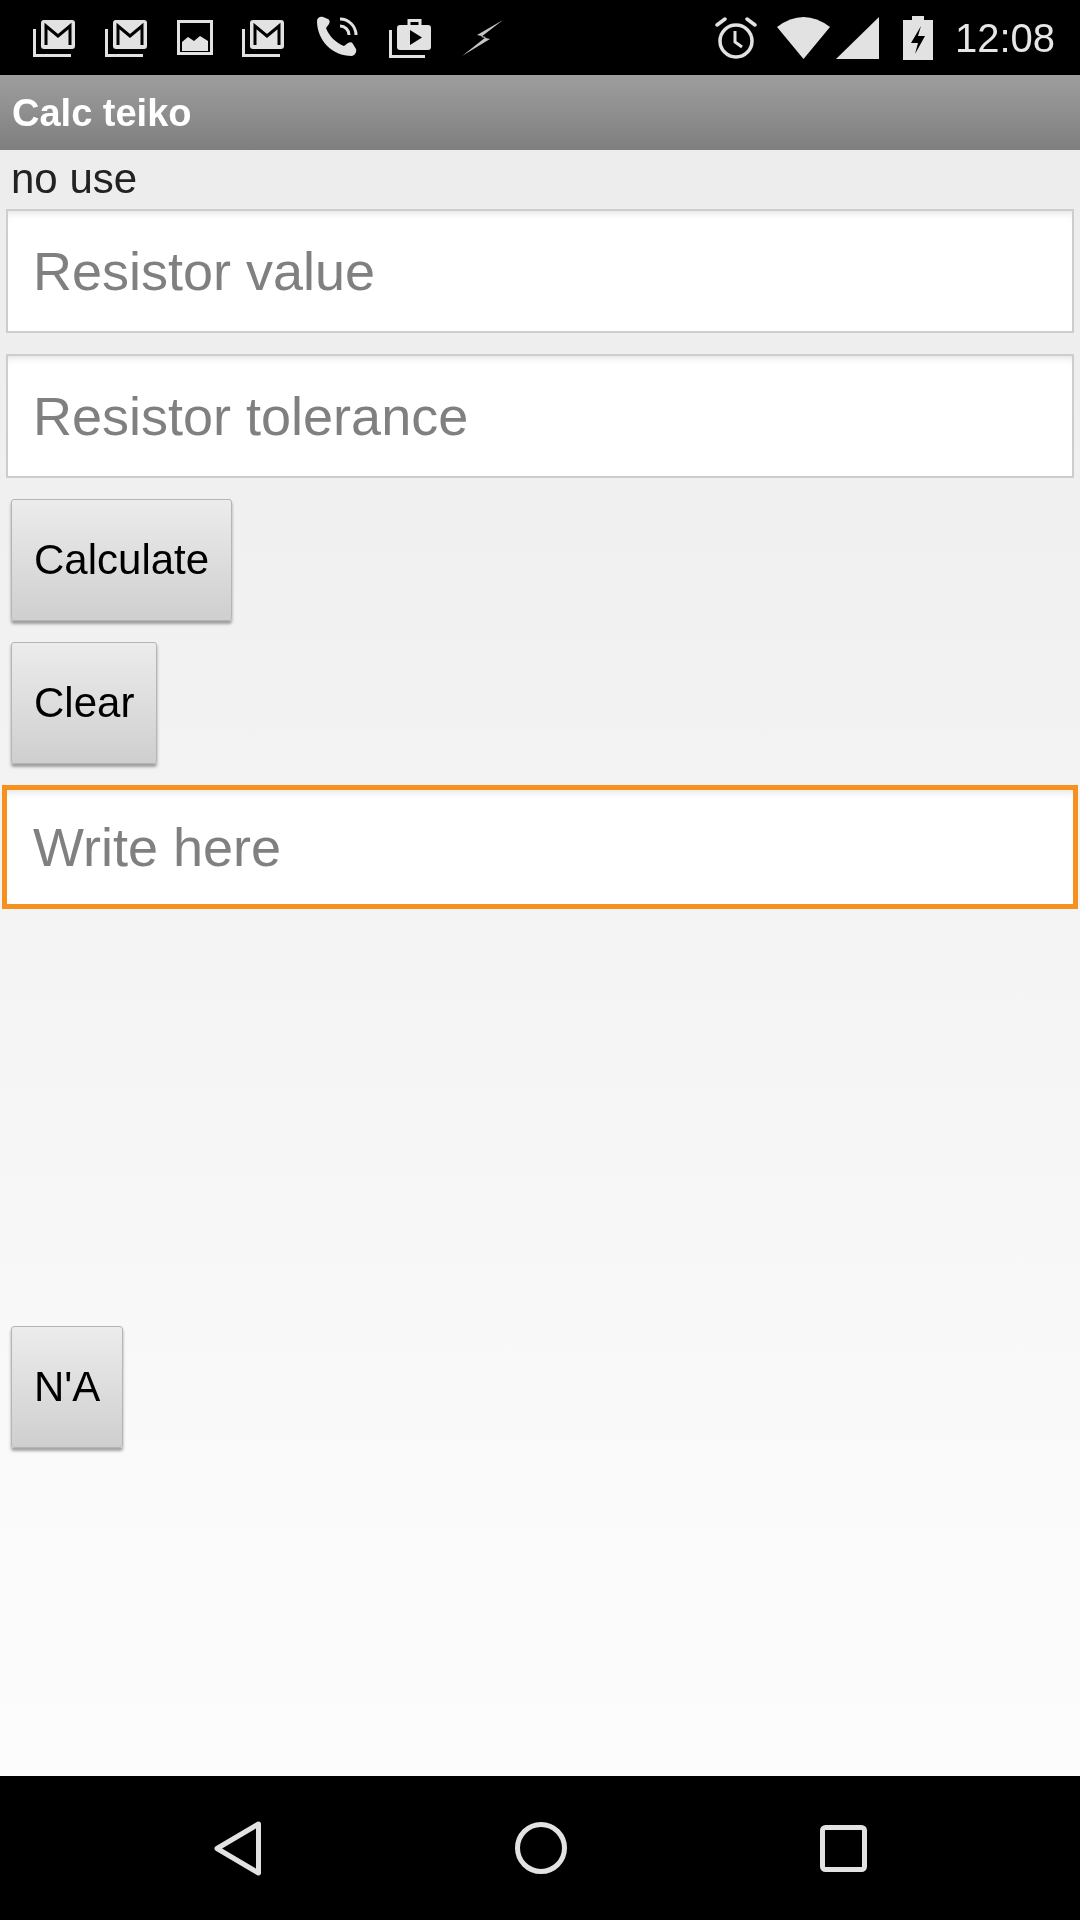 The height and width of the screenshot is (1920, 1080). I want to click on button: N'A, so click(67, 1387).